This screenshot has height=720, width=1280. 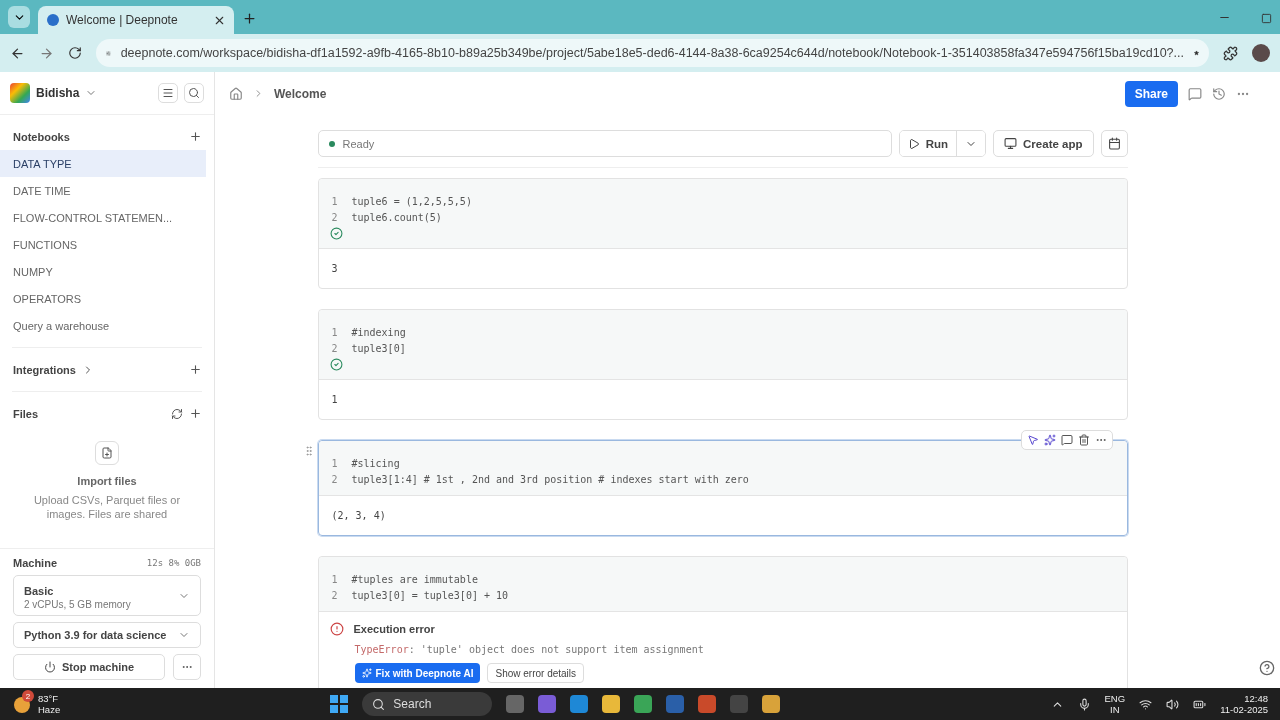 What do you see at coordinates (722, 584) in the screenshot?
I see `code-editor: 1 #tuples are immutable 2 tuple3[0] = tuple3[0] + 10` at bounding box center [722, 584].